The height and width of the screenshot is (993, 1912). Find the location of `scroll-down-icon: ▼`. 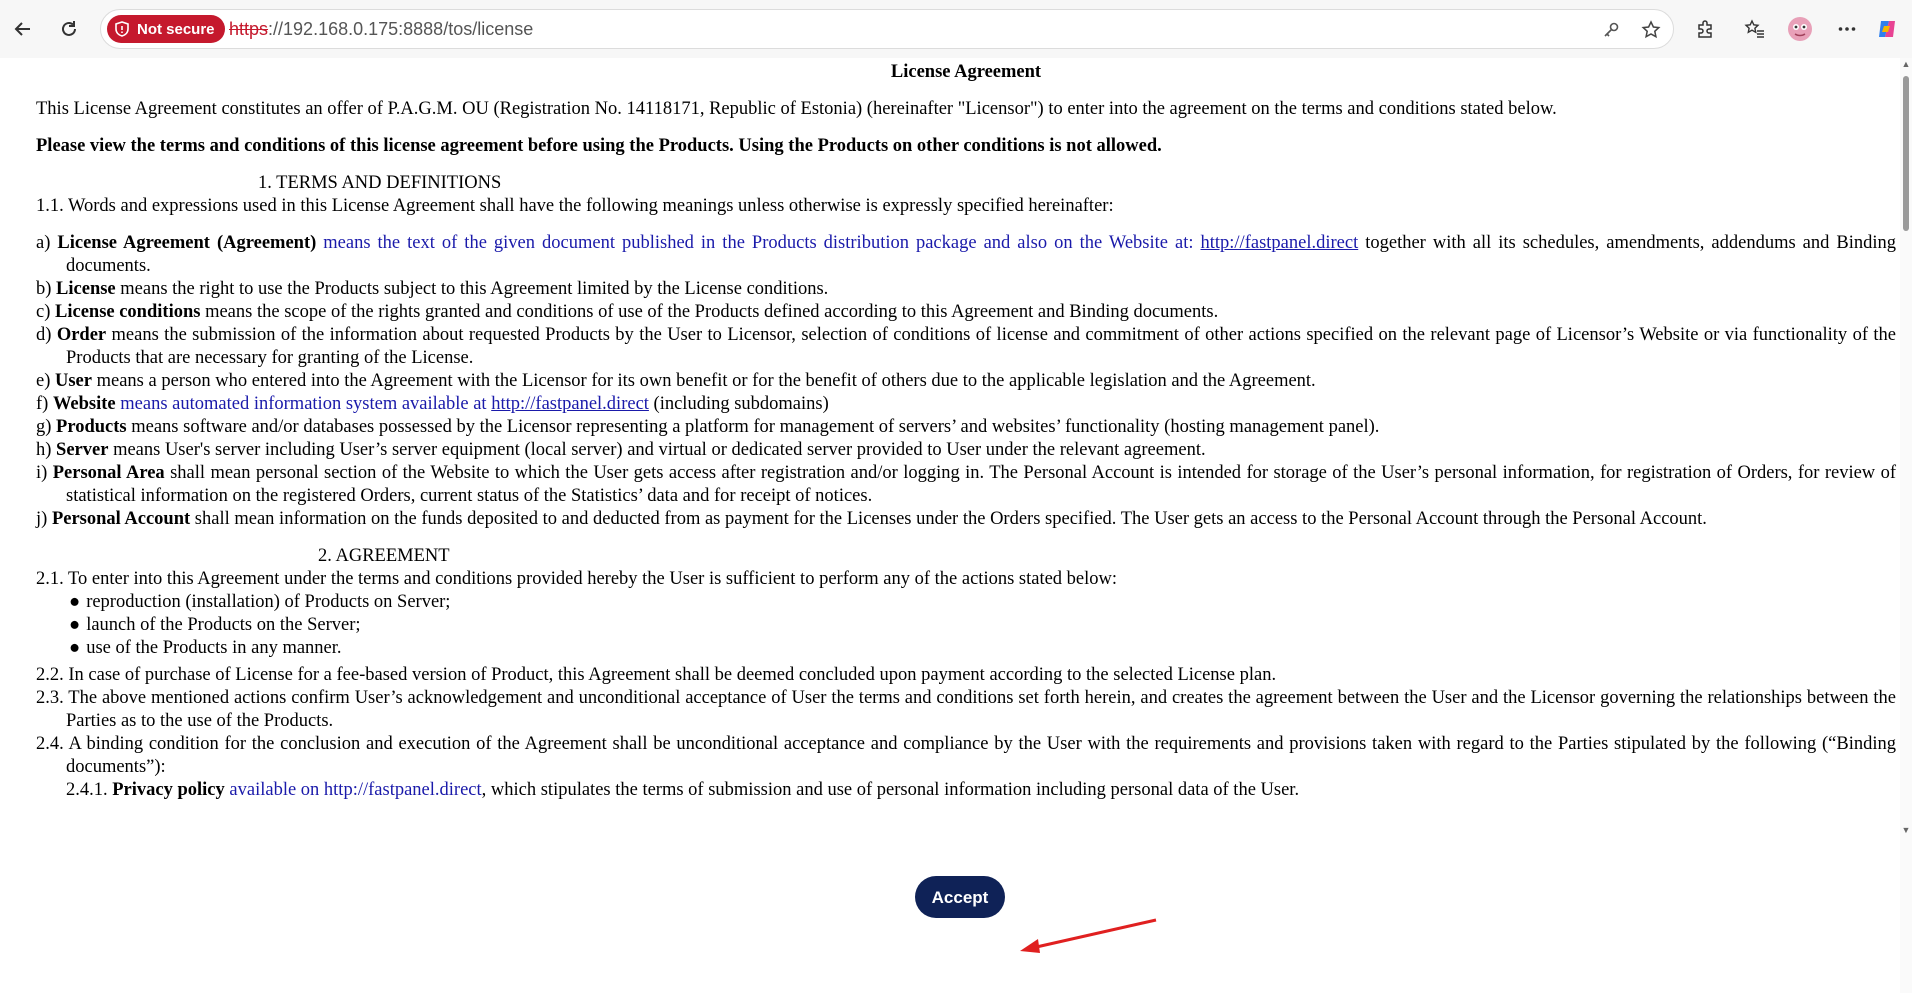

scroll-down-icon: ▼ is located at coordinates (1906, 830).